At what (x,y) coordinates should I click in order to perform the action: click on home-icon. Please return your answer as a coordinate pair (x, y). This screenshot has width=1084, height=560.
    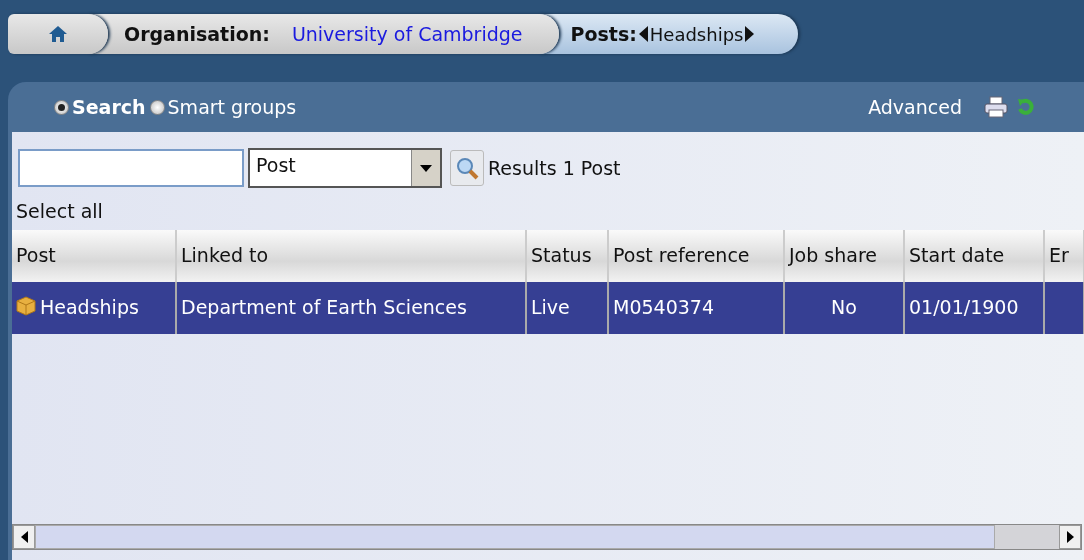
    Looking at the image, I should click on (58, 34).